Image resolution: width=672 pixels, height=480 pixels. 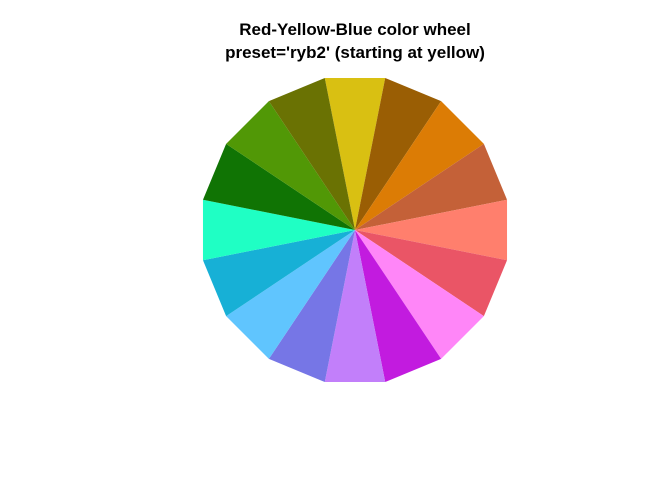 What do you see at coordinates (354, 29) in the screenshot?
I see `chart-title: Red-Yellow-Blue color wheel` at bounding box center [354, 29].